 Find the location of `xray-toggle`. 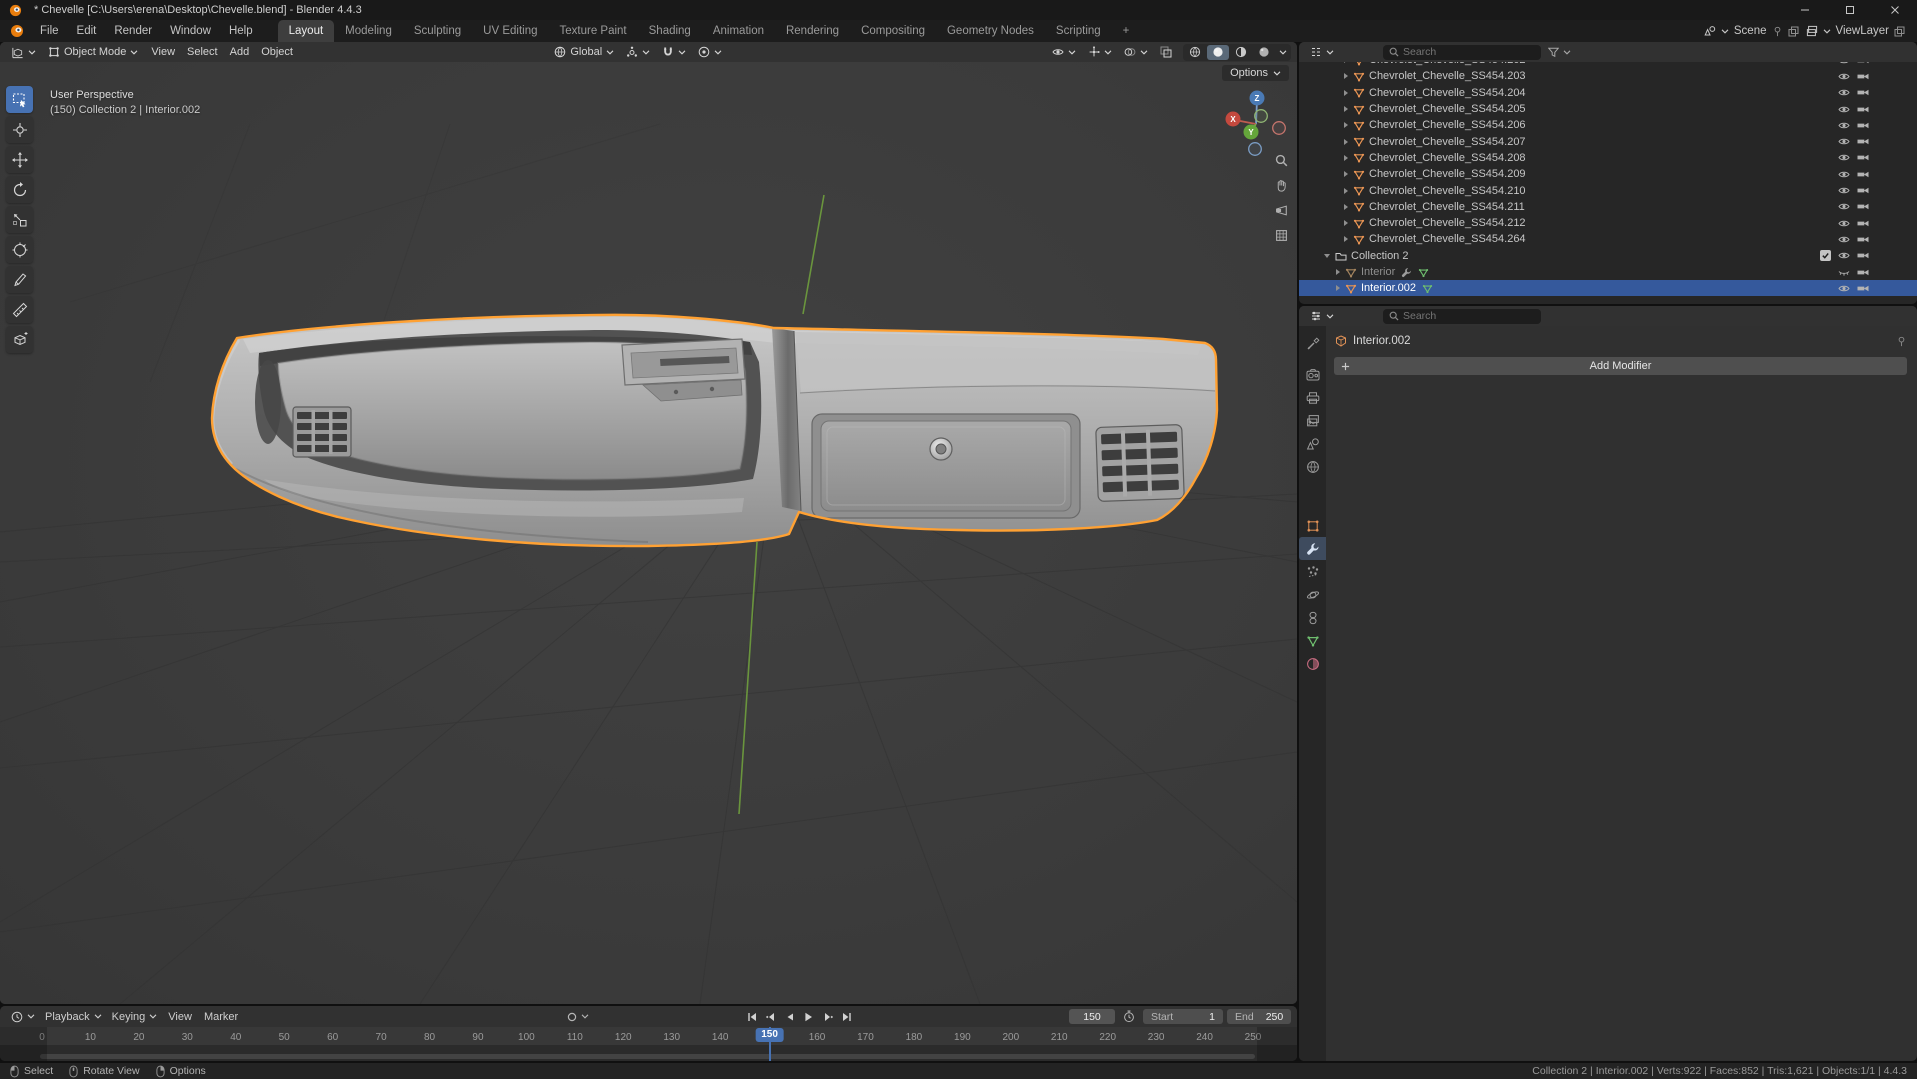

xray-toggle is located at coordinates (1166, 52).